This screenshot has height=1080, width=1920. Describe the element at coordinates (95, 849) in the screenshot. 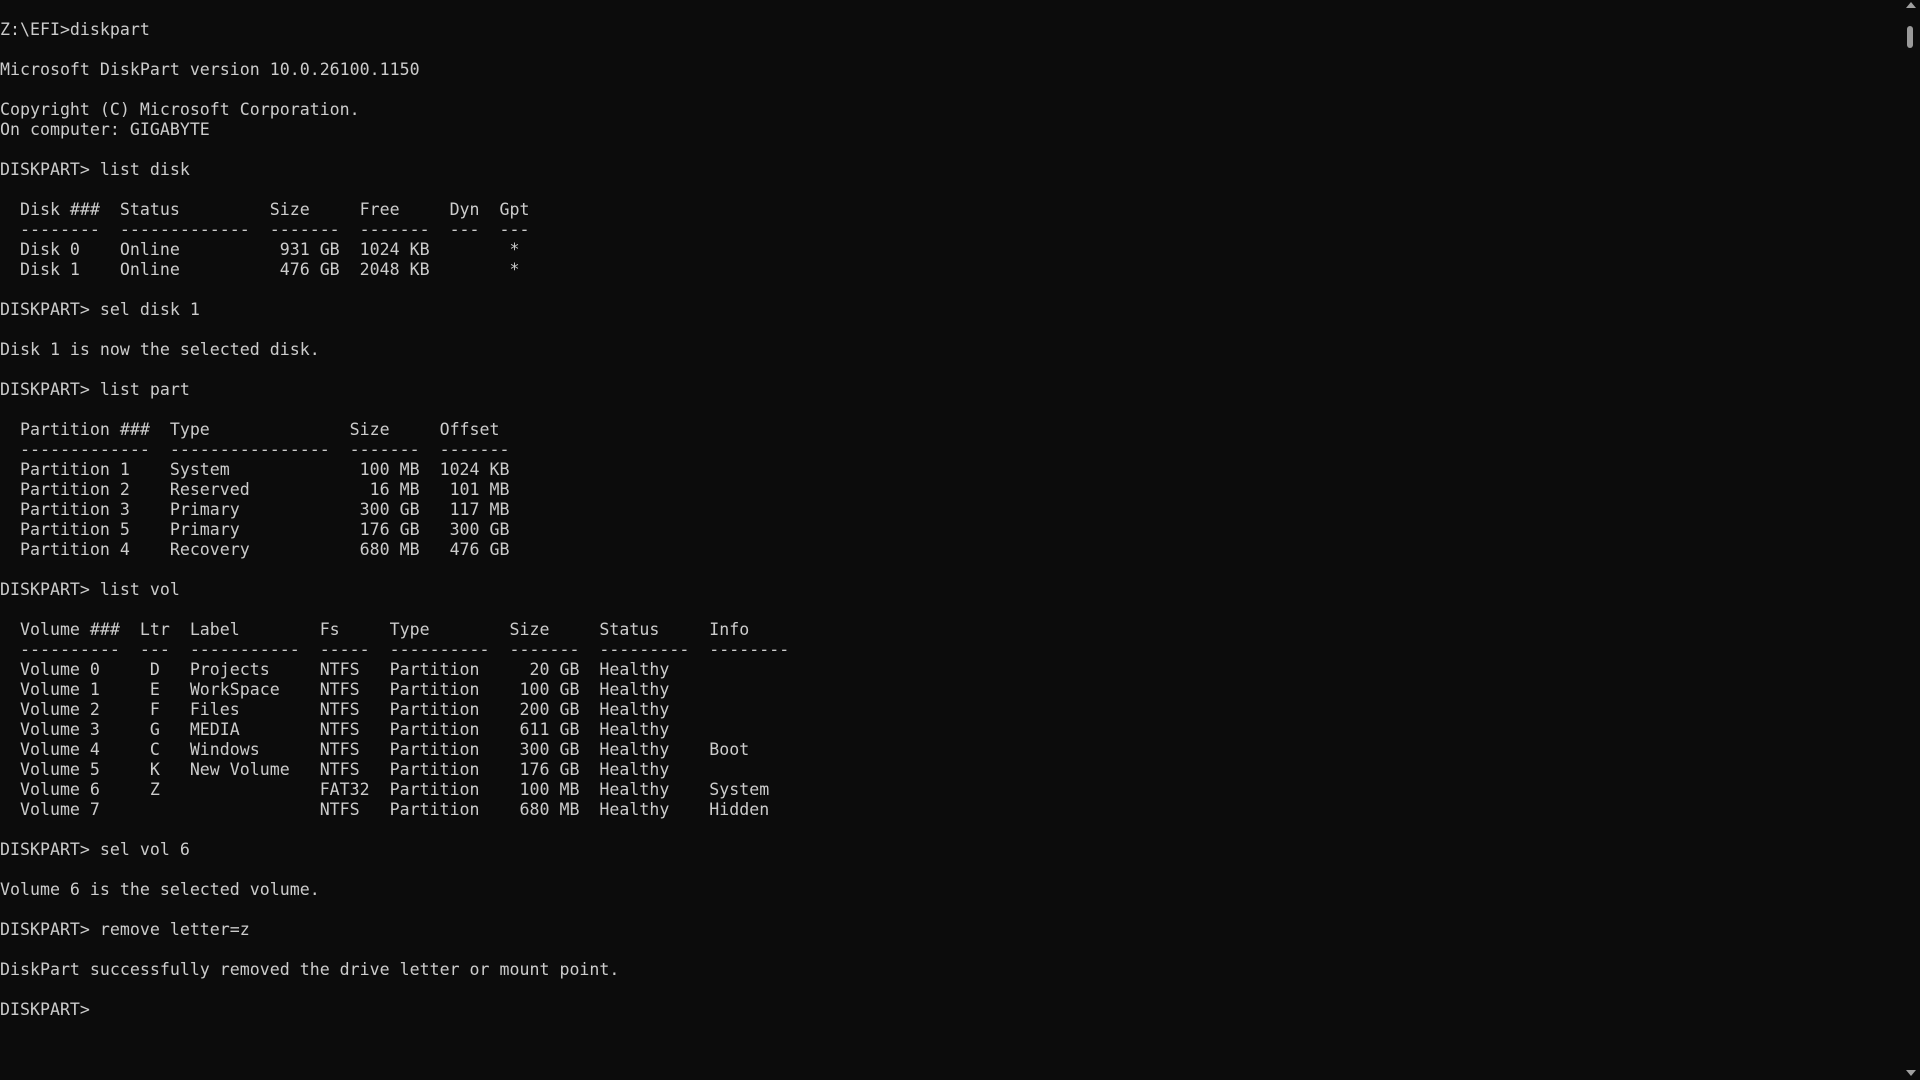

I see `command-line: DISKPART> sel vol 6` at that location.